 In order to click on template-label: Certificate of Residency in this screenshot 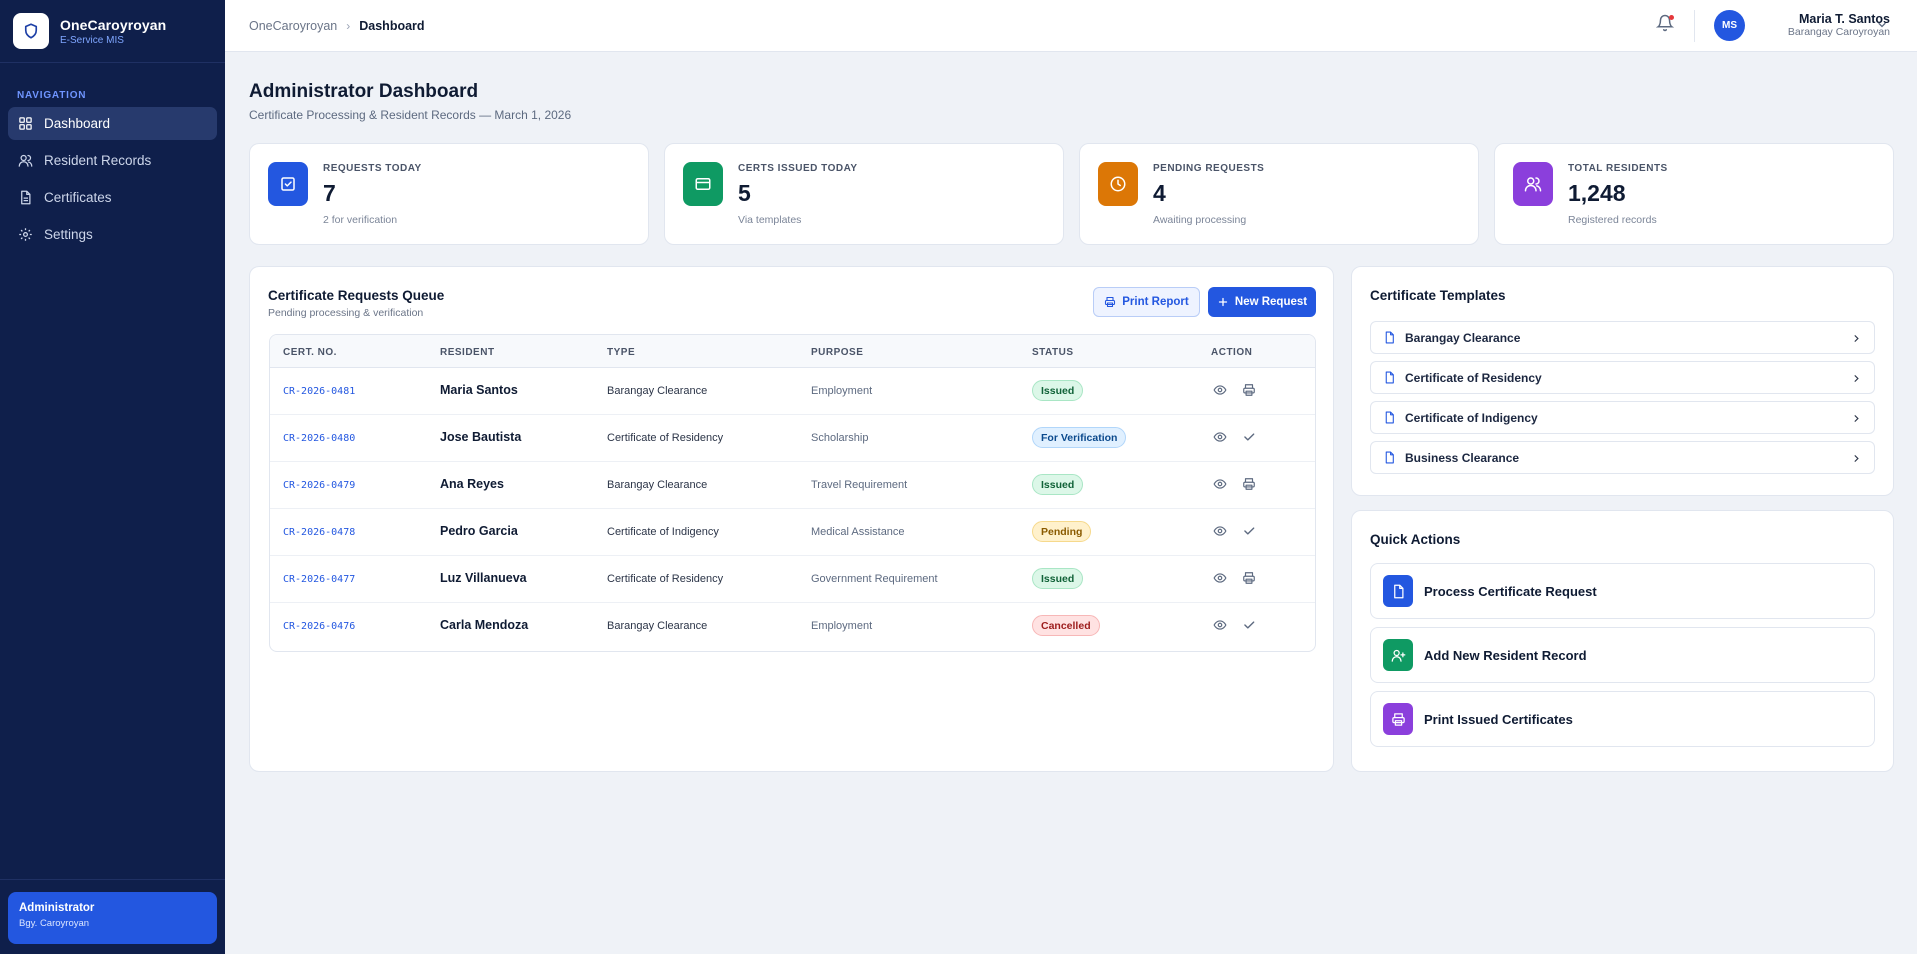, I will do `click(1473, 377)`.